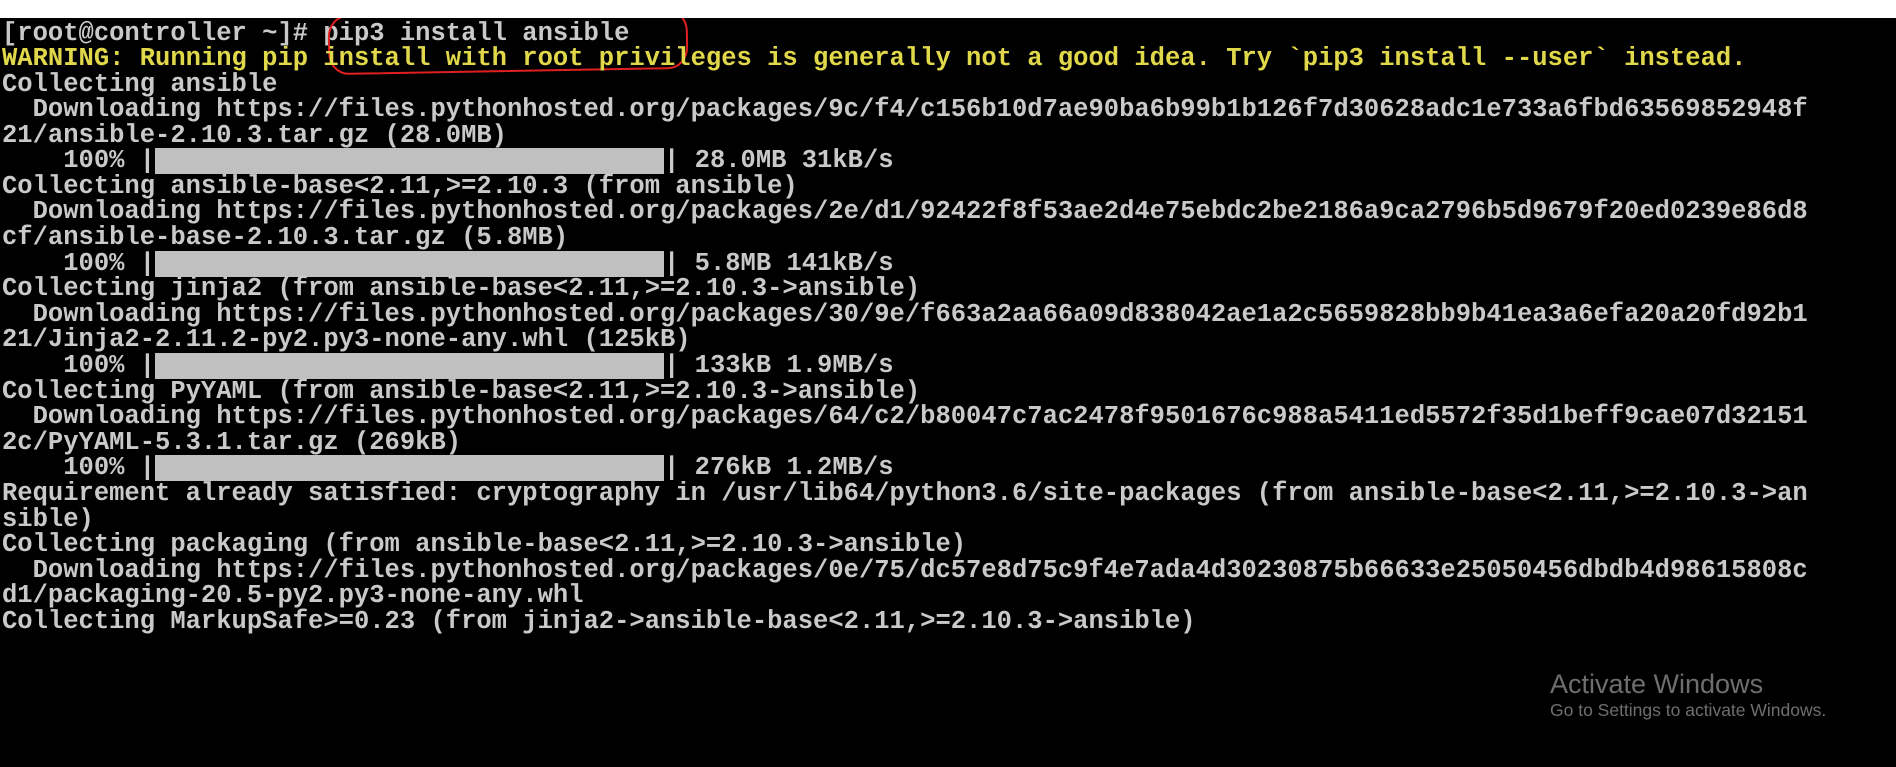 This screenshot has height=767, width=1896. What do you see at coordinates (1657, 684) in the screenshot?
I see `watermark-title: Activate Windows` at bounding box center [1657, 684].